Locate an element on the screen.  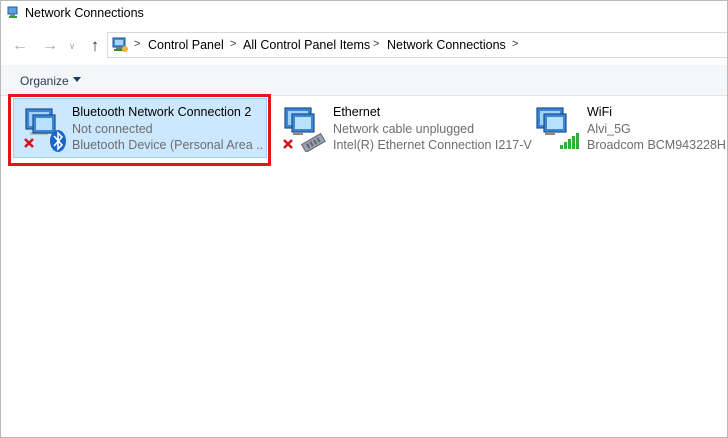
forward-arrow-icon: → is located at coordinates (50, 46).